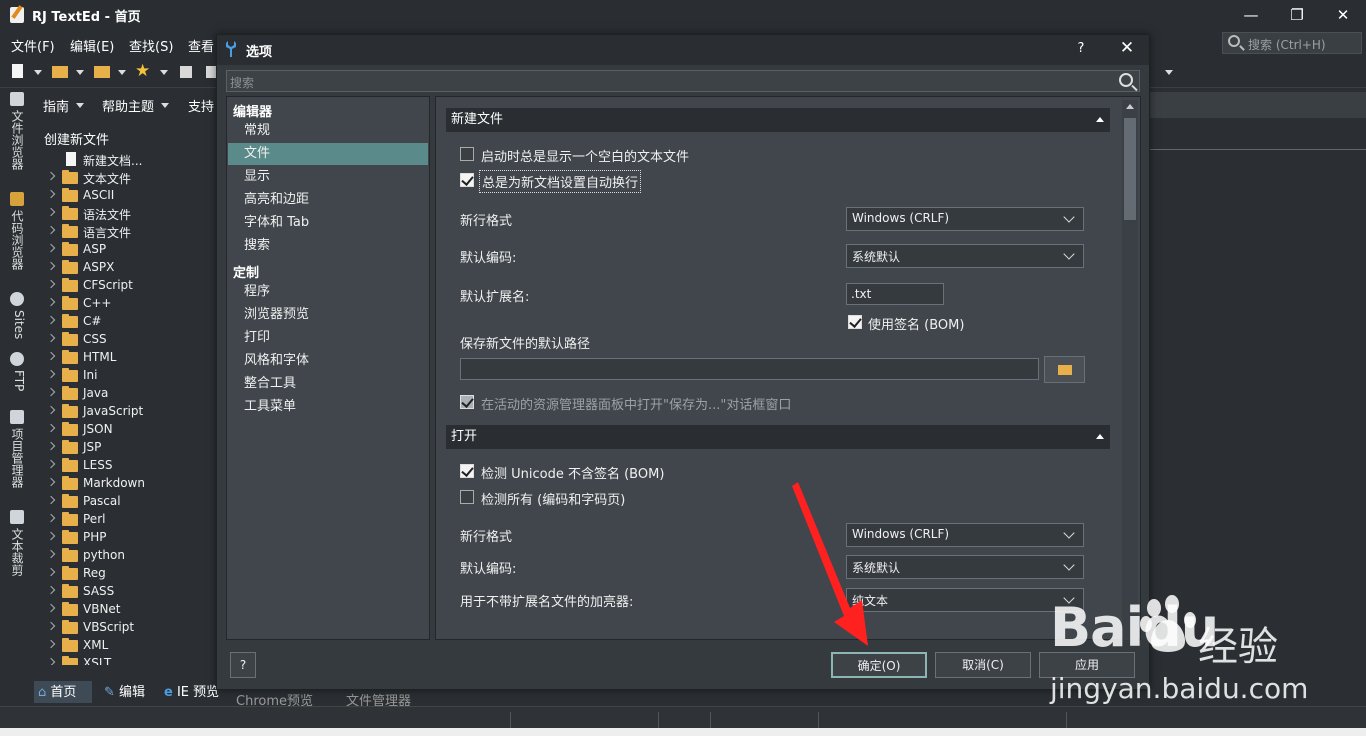 This screenshot has height=736, width=1366. Describe the element at coordinates (129, 268) in the screenshot. I see `tree-item: ASPX` at that location.